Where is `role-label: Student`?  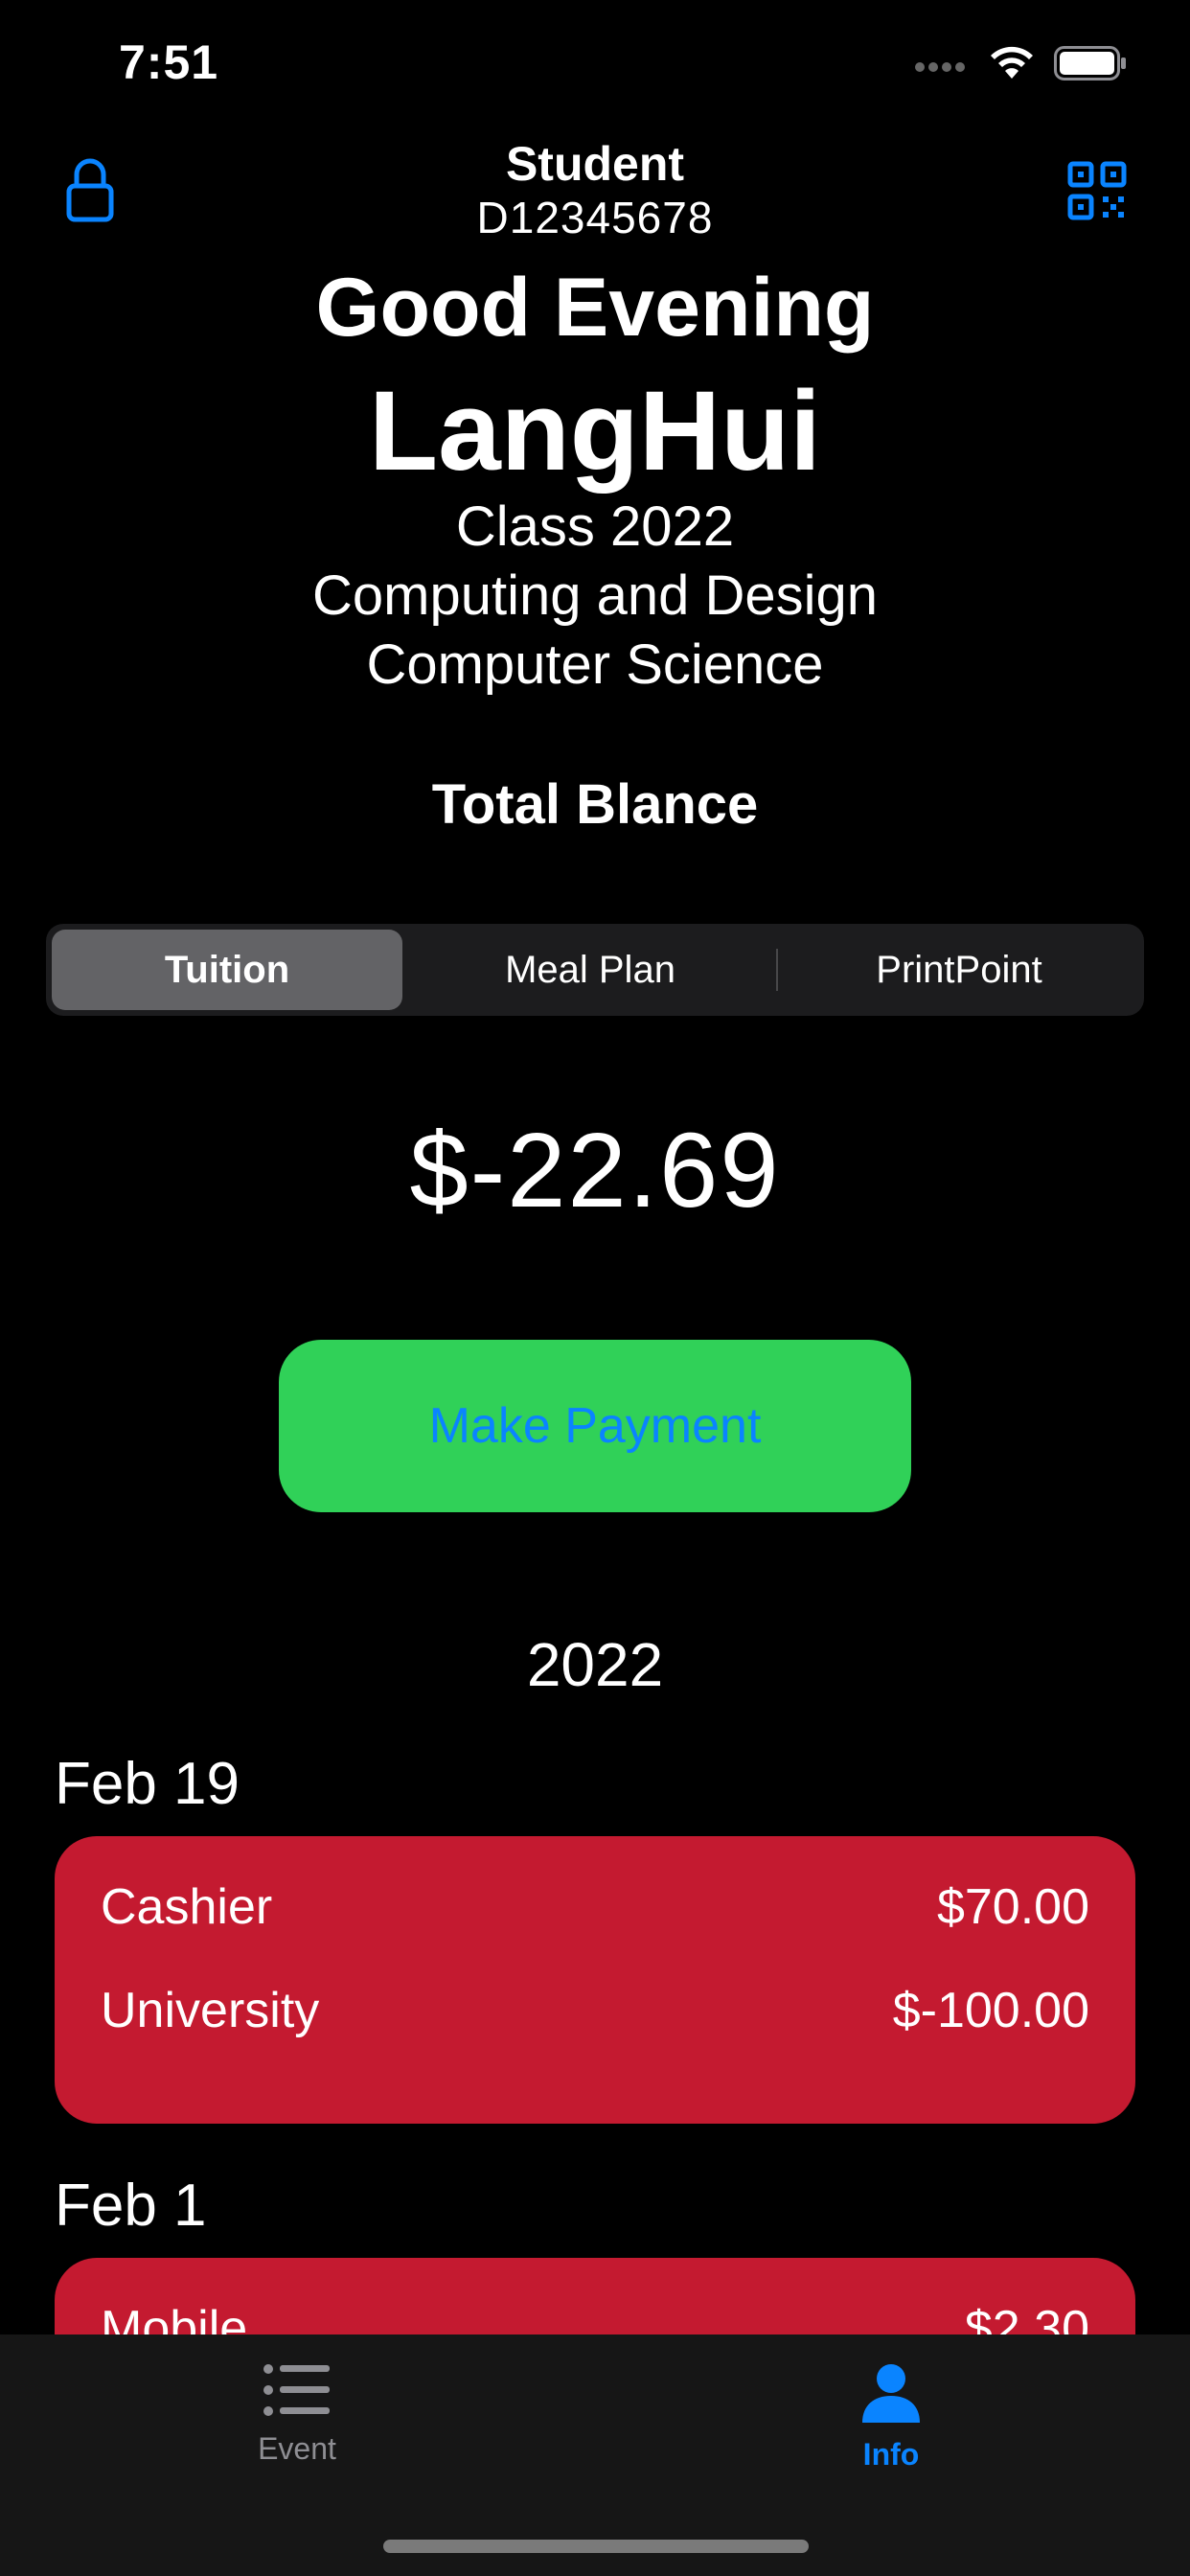 role-label: Student is located at coordinates (595, 164).